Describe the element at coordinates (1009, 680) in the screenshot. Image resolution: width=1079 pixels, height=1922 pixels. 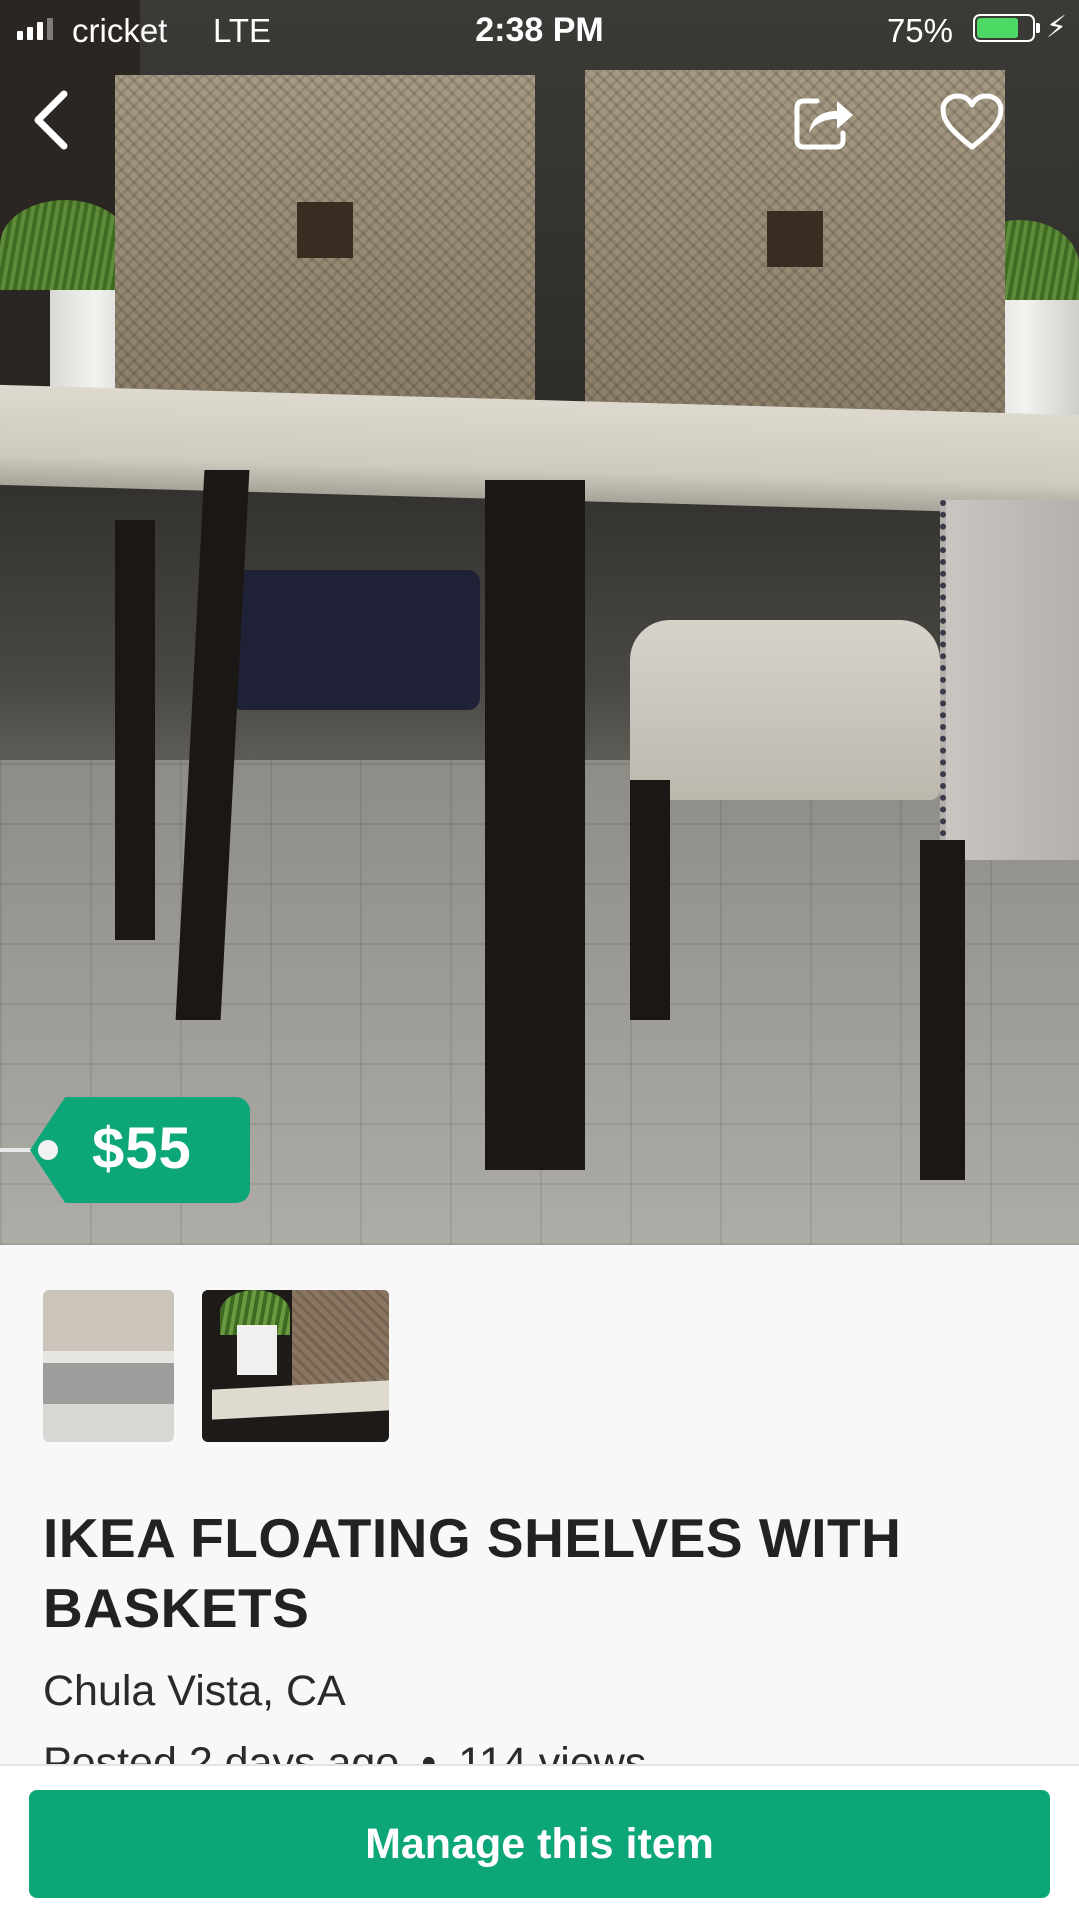
I see `photo-chair-back` at that location.